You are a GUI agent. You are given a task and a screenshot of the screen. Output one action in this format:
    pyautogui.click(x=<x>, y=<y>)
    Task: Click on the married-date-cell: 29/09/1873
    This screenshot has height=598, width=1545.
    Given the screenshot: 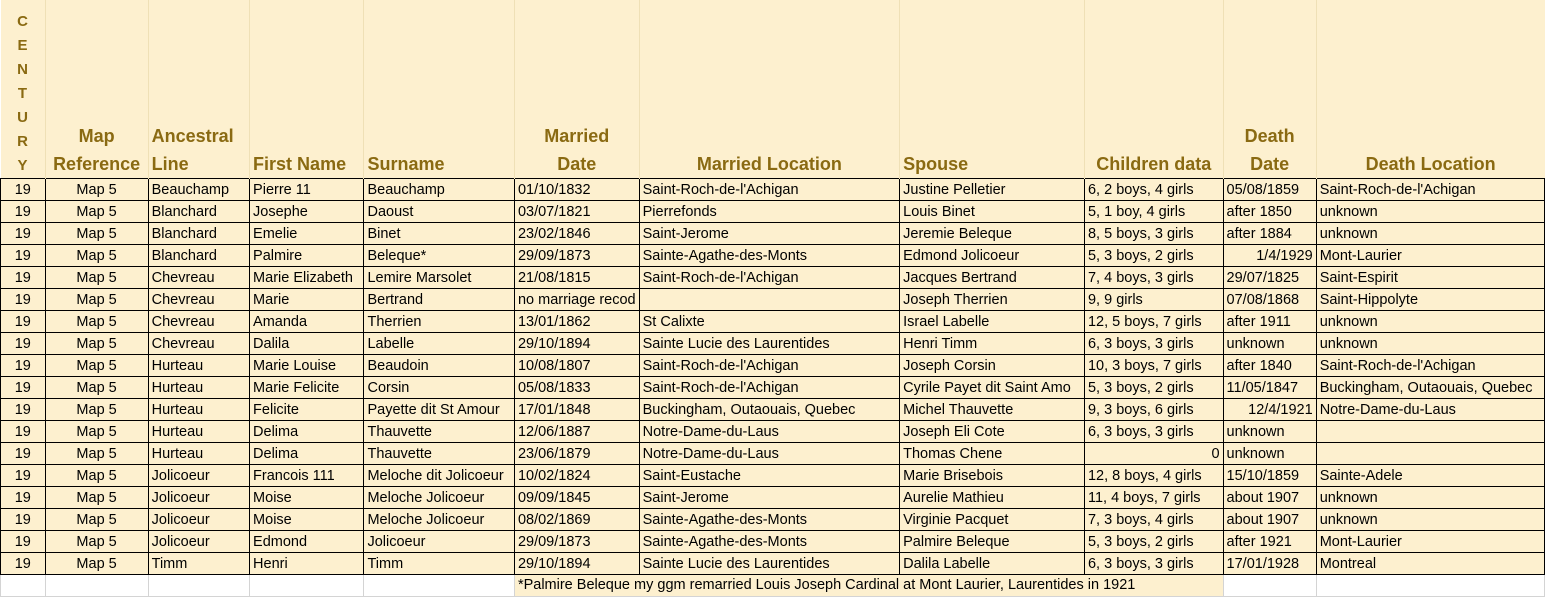 What is the action you would take?
    pyautogui.click(x=576, y=255)
    